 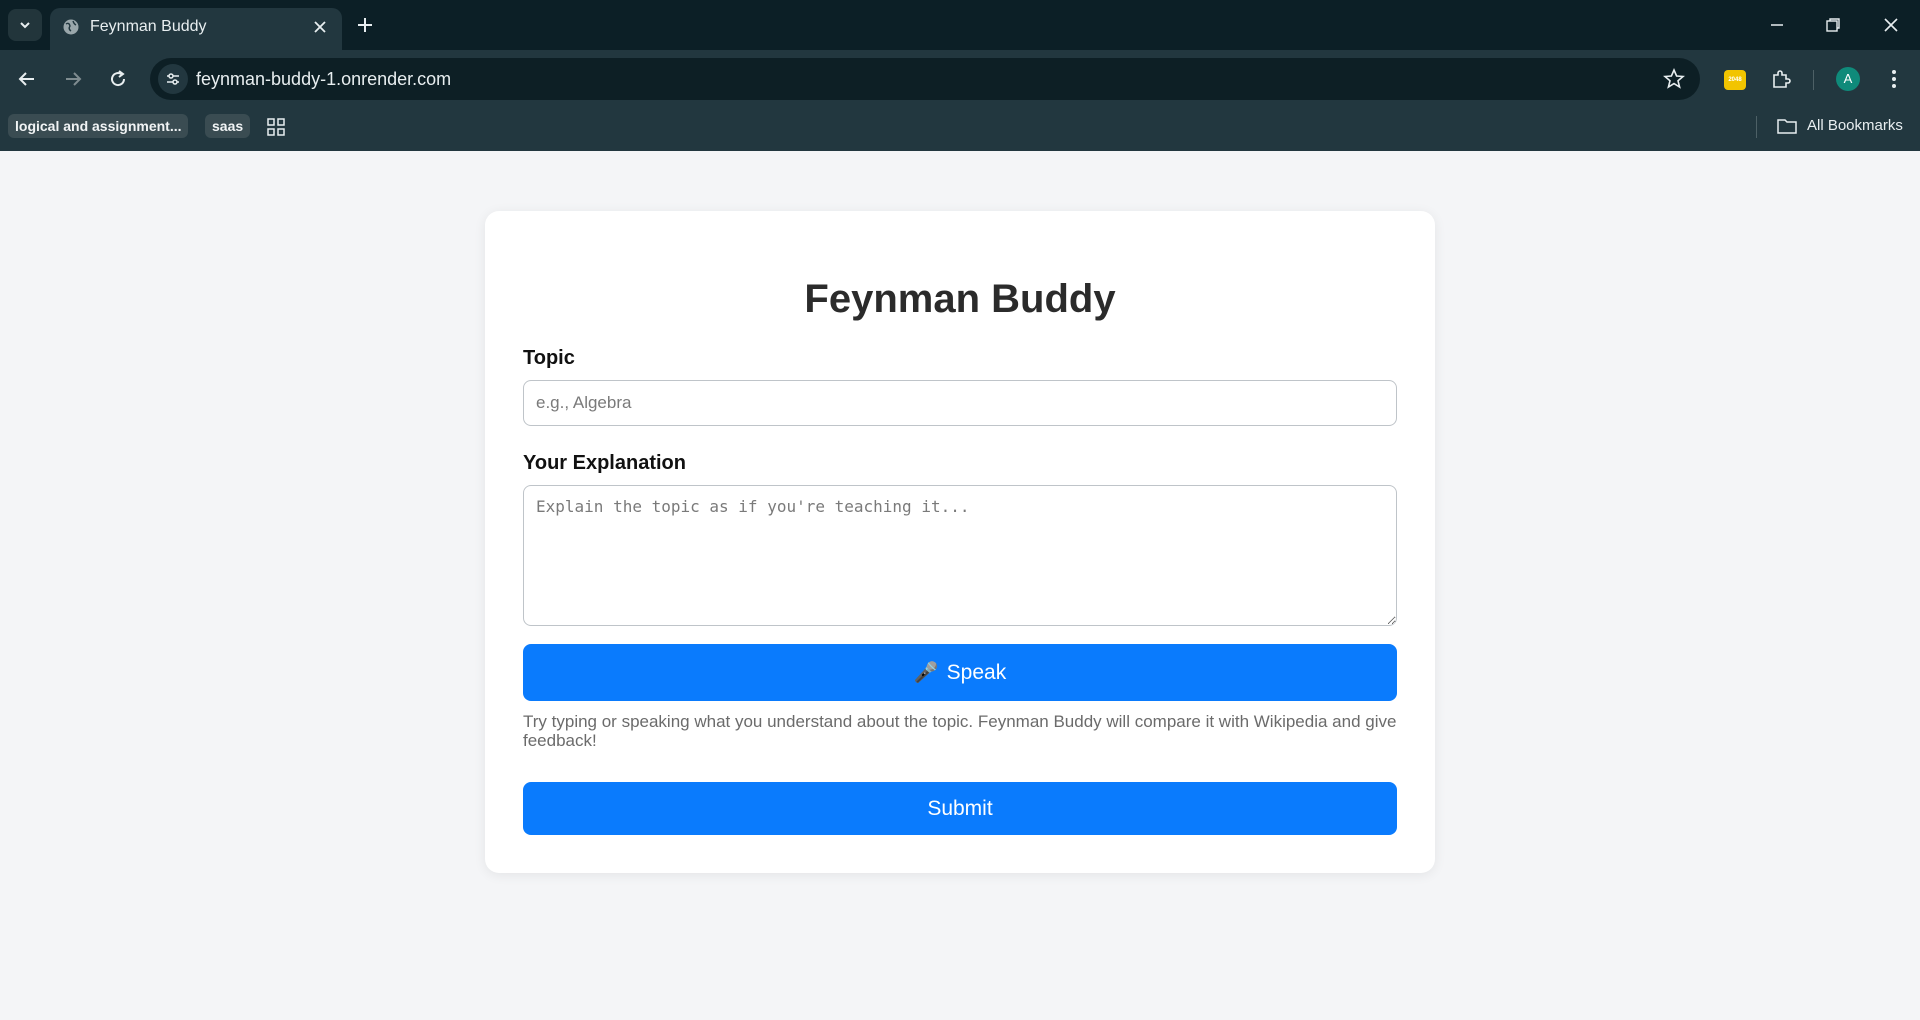 What do you see at coordinates (1735, 80) in the screenshot?
I see `extension-2048-icon: 2048` at bounding box center [1735, 80].